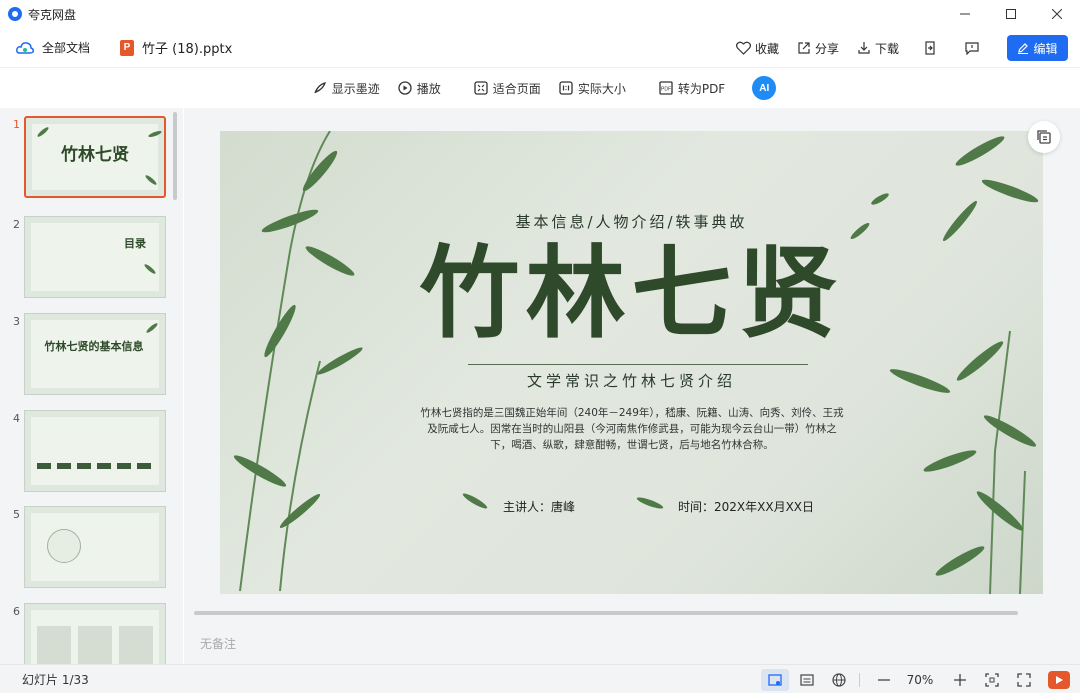 The width and height of the screenshot is (1080, 693). I want to click on play-circle-icon, so click(405, 88).